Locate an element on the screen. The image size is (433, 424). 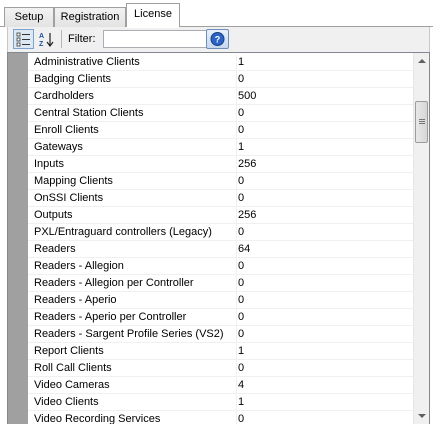
property-value: 500 is located at coordinates (327, 96).